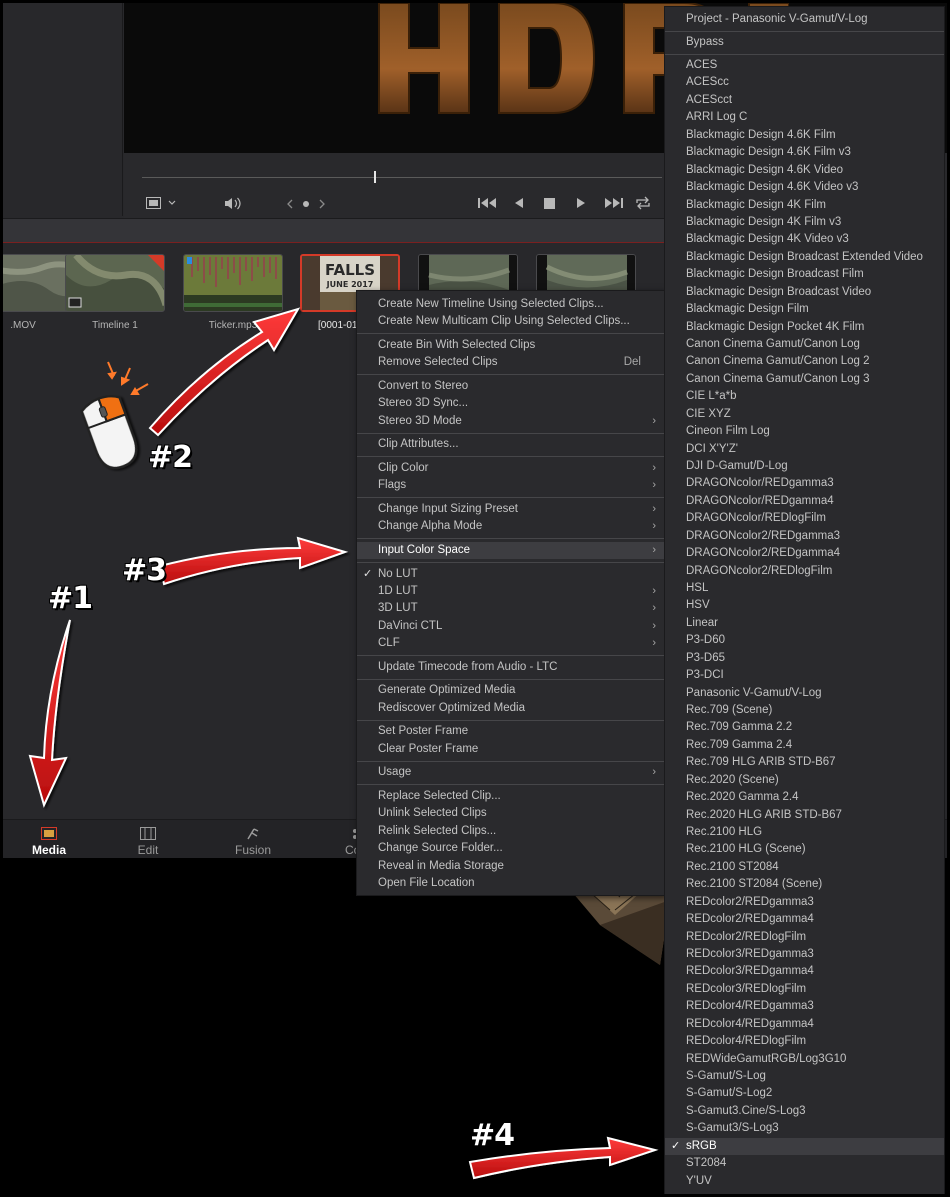 The height and width of the screenshot is (1197, 950). Describe the element at coordinates (804, 1146) in the screenshot. I see `color-space-srgb: sRGB ✓` at that location.